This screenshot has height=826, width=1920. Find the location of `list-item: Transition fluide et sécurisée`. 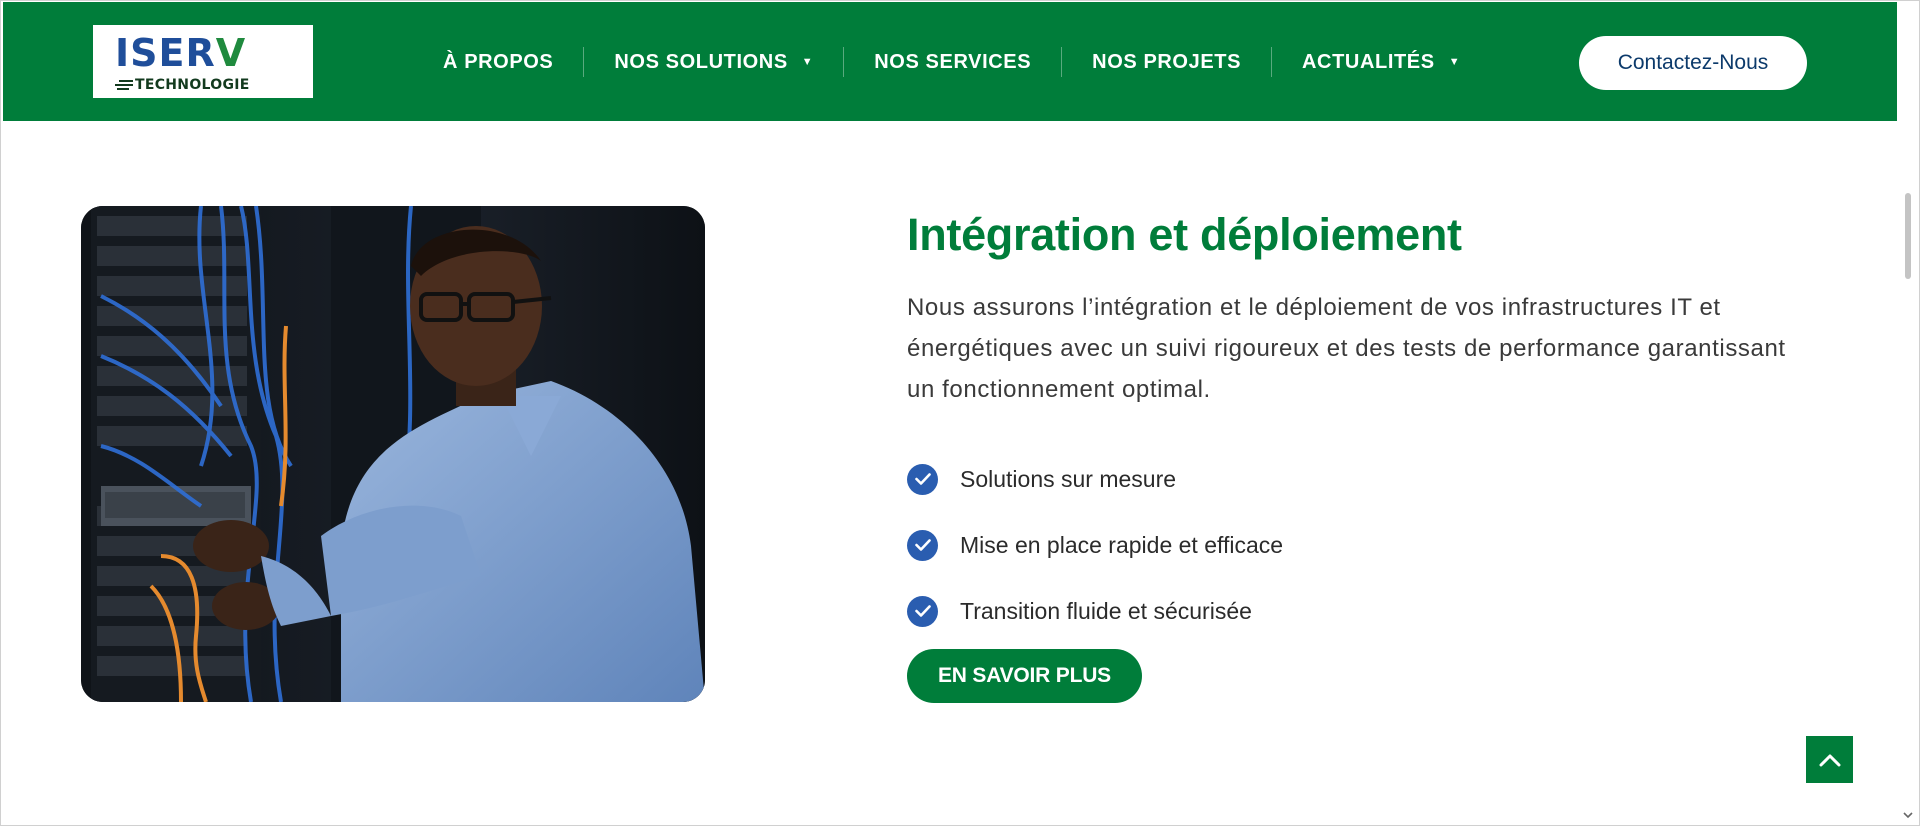

list-item: Transition fluide et sécurisée is located at coordinates (1095, 611).